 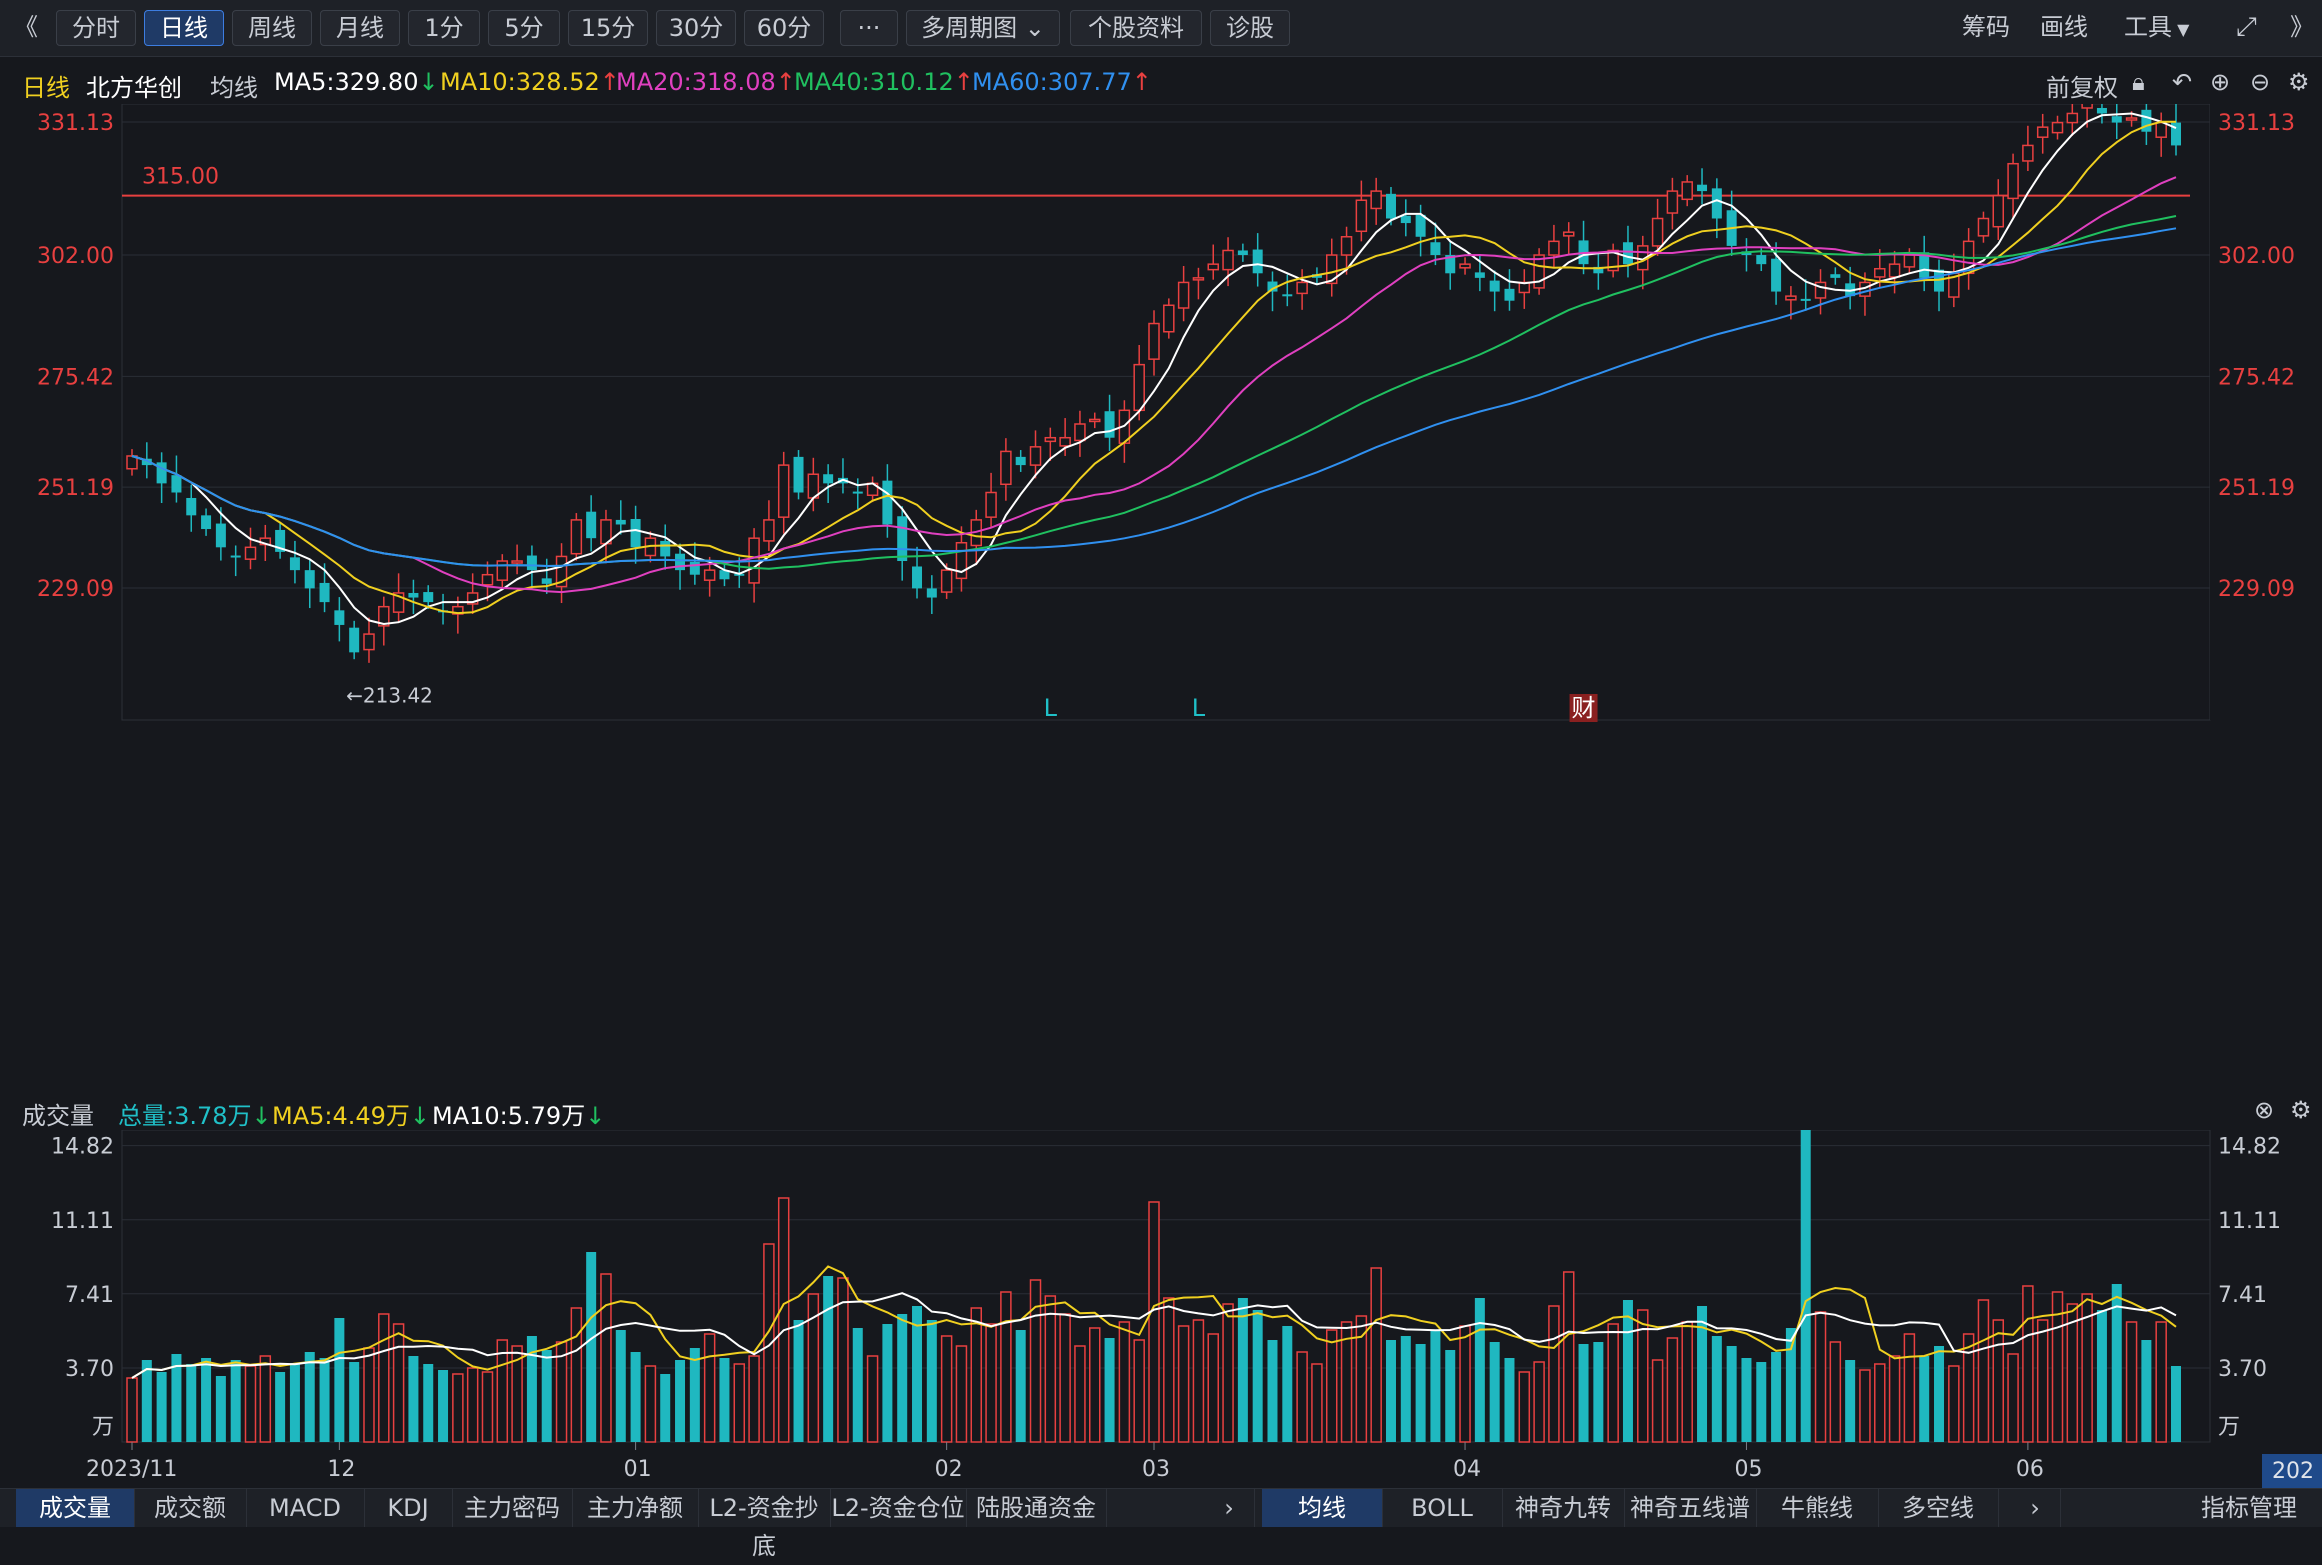 I want to click on tab-60min: 60分, so click(x=784, y=28).